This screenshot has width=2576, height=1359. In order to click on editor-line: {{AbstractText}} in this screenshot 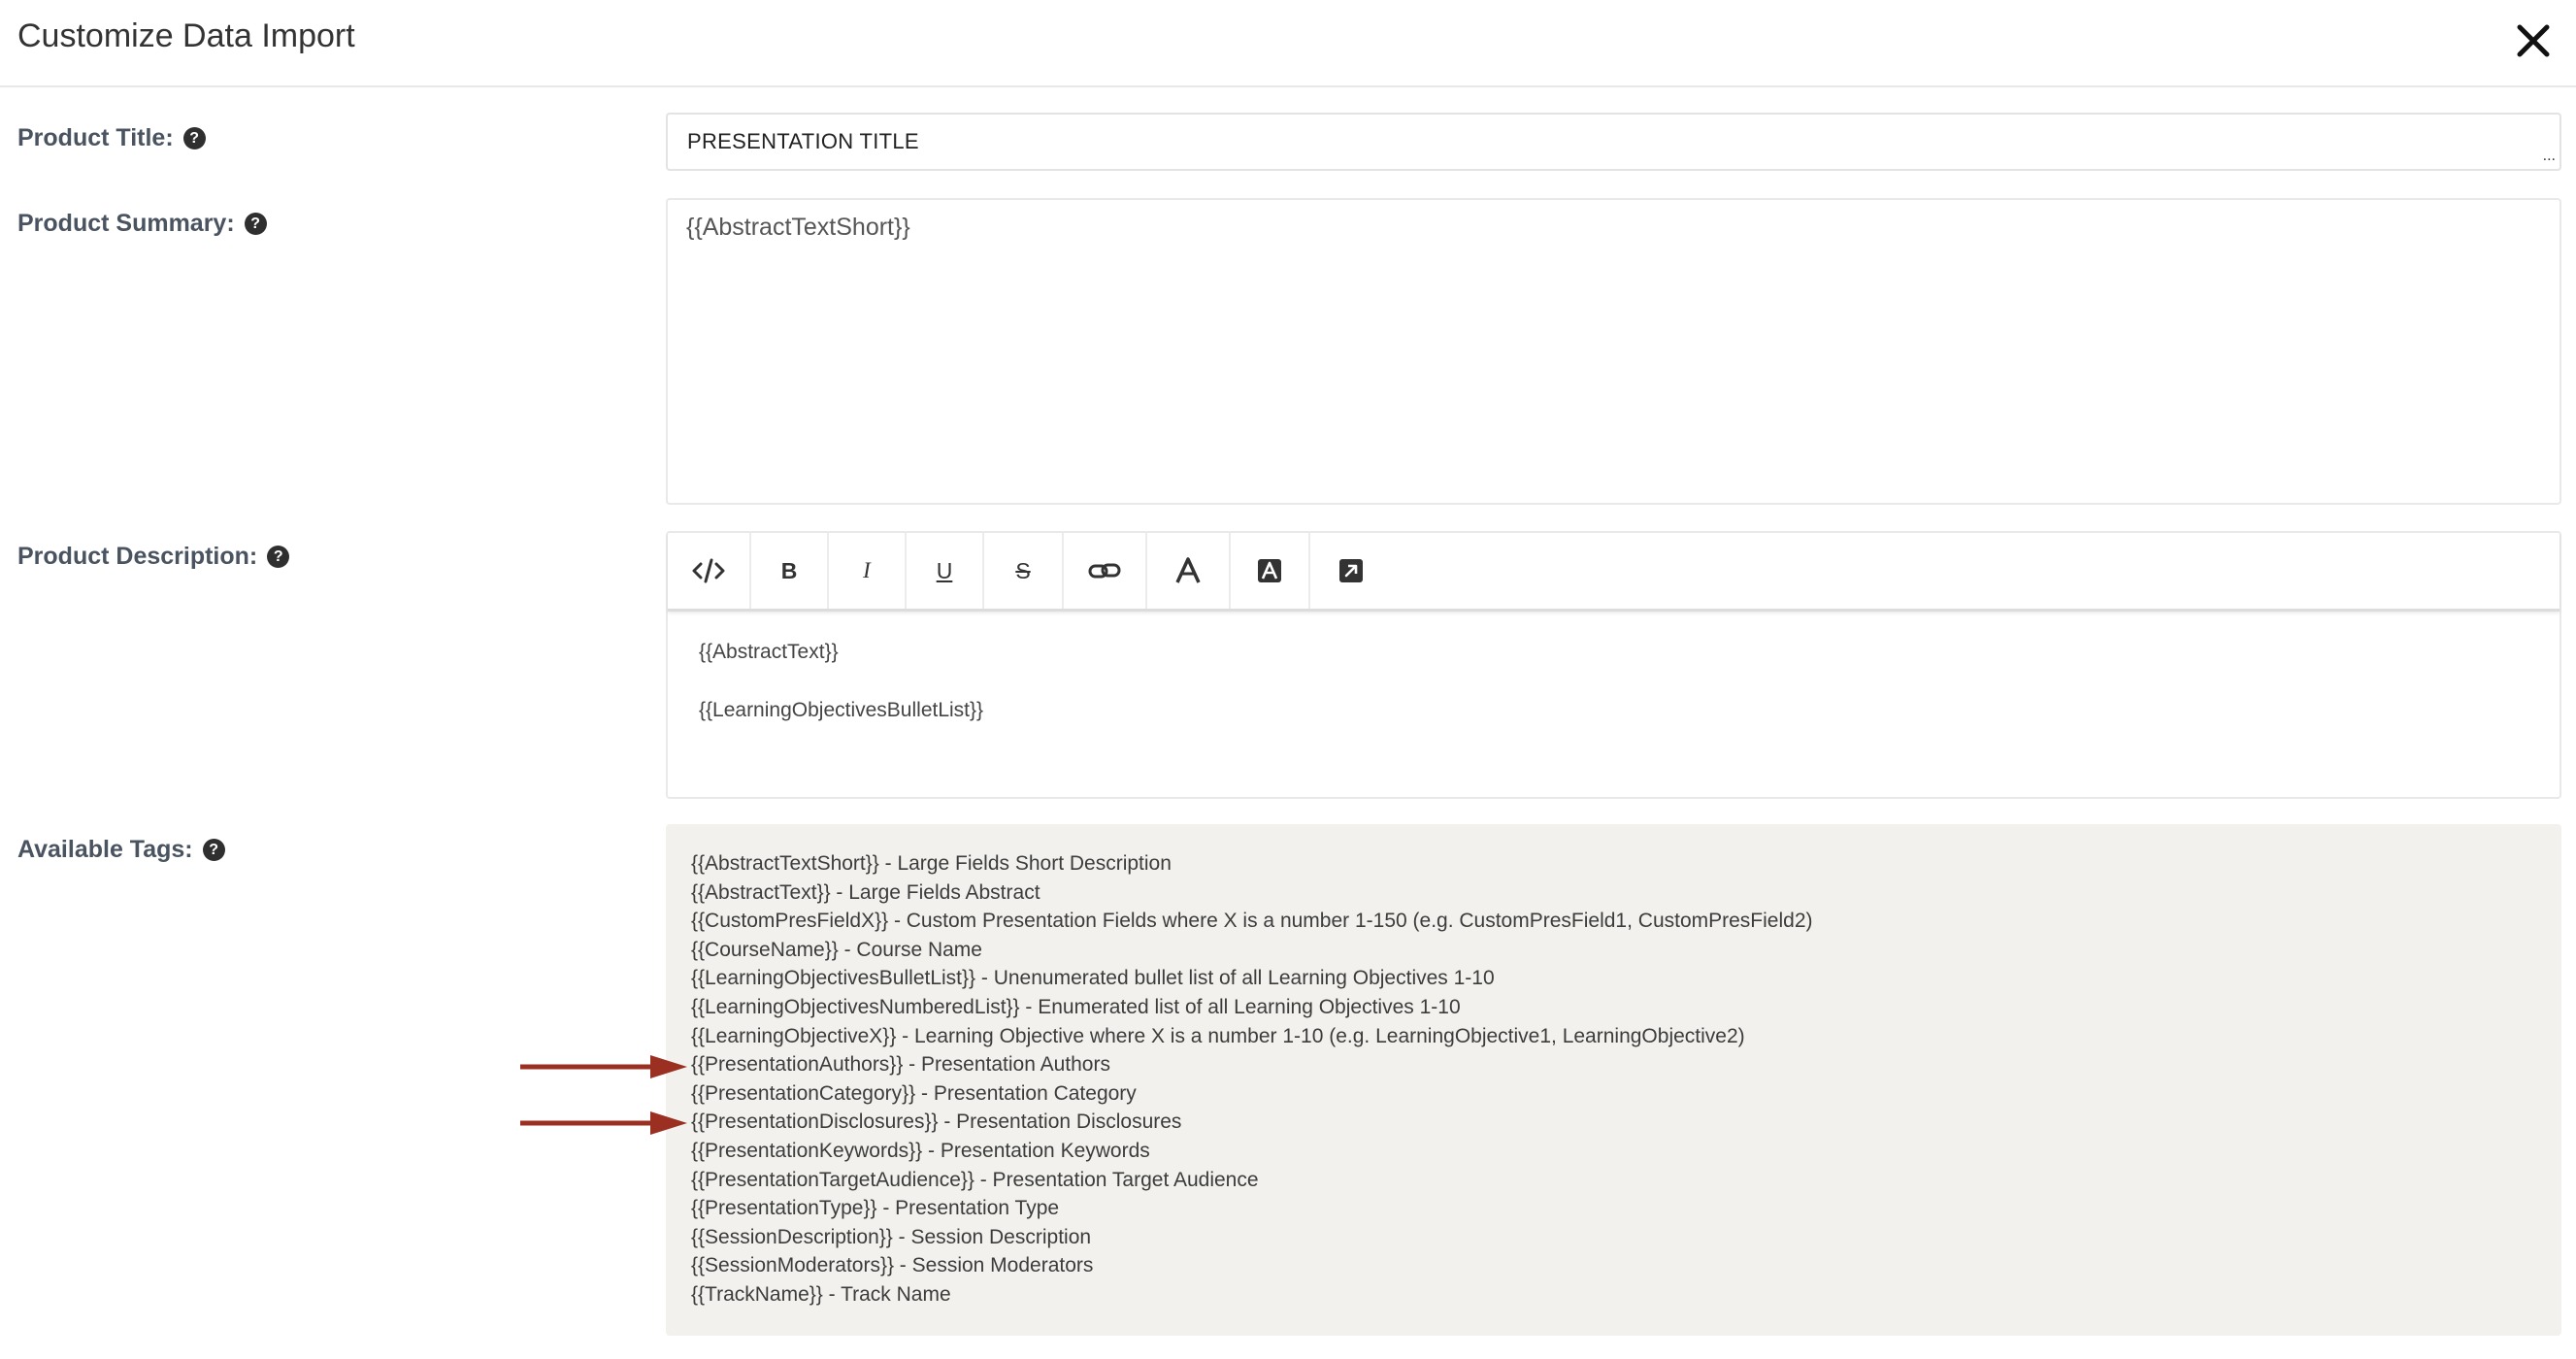, I will do `click(769, 652)`.